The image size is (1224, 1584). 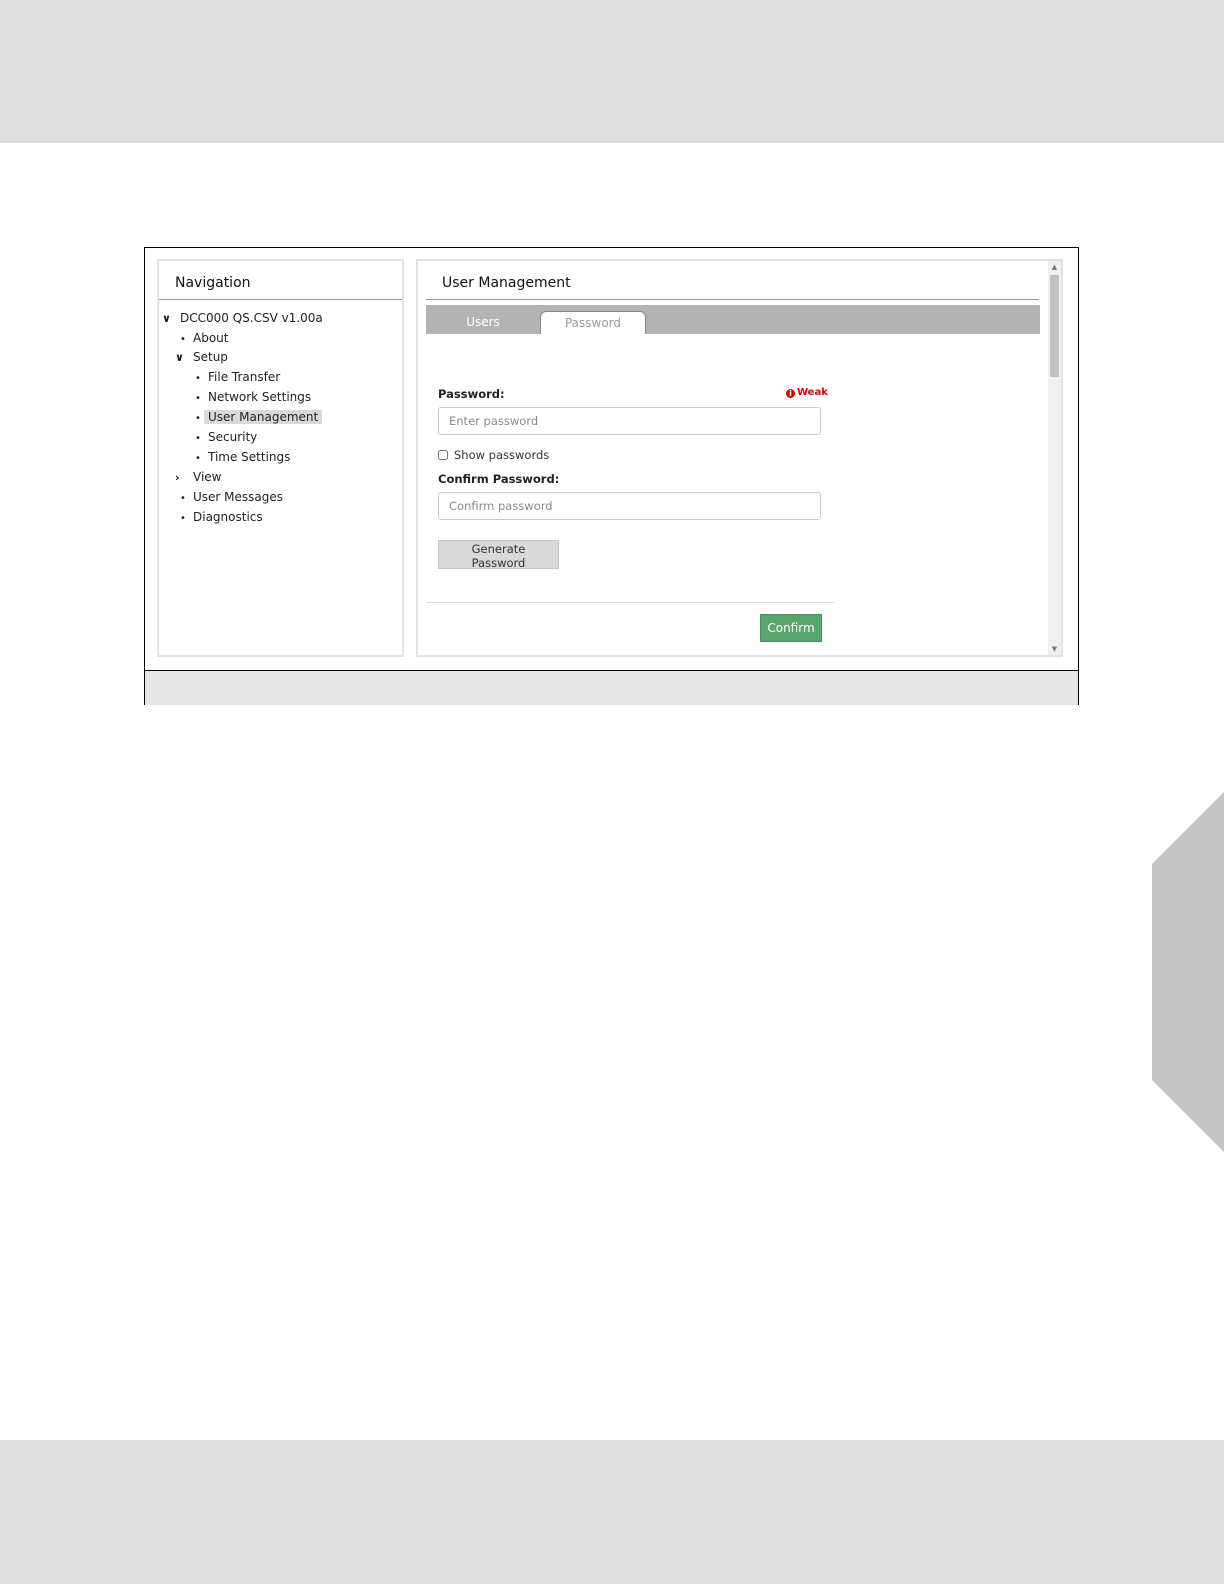 What do you see at coordinates (1054, 649) in the screenshot?
I see `scroll-down-arrow-icon: ▼` at bounding box center [1054, 649].